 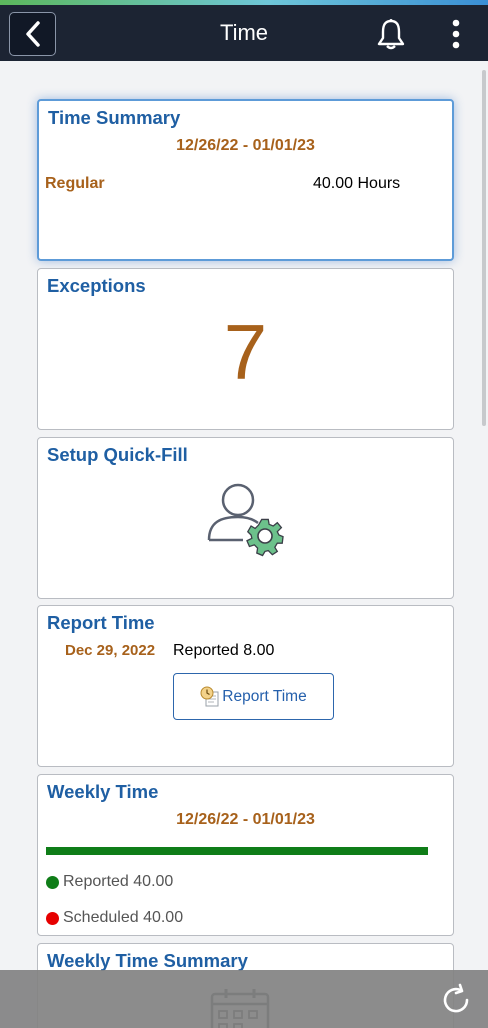 I want to click on legend-reported: Reported 40.00, so click(x=109, y=882).